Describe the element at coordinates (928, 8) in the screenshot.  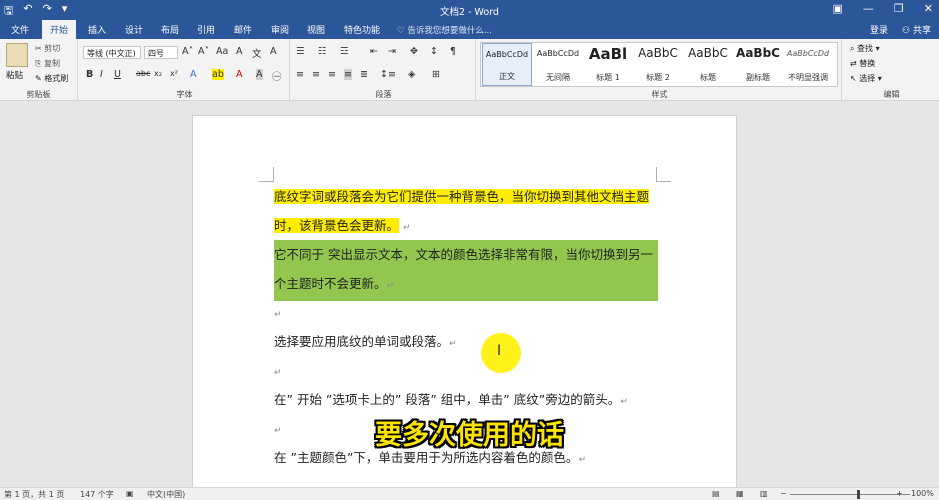
I see `close-icon: ✕` at that location.